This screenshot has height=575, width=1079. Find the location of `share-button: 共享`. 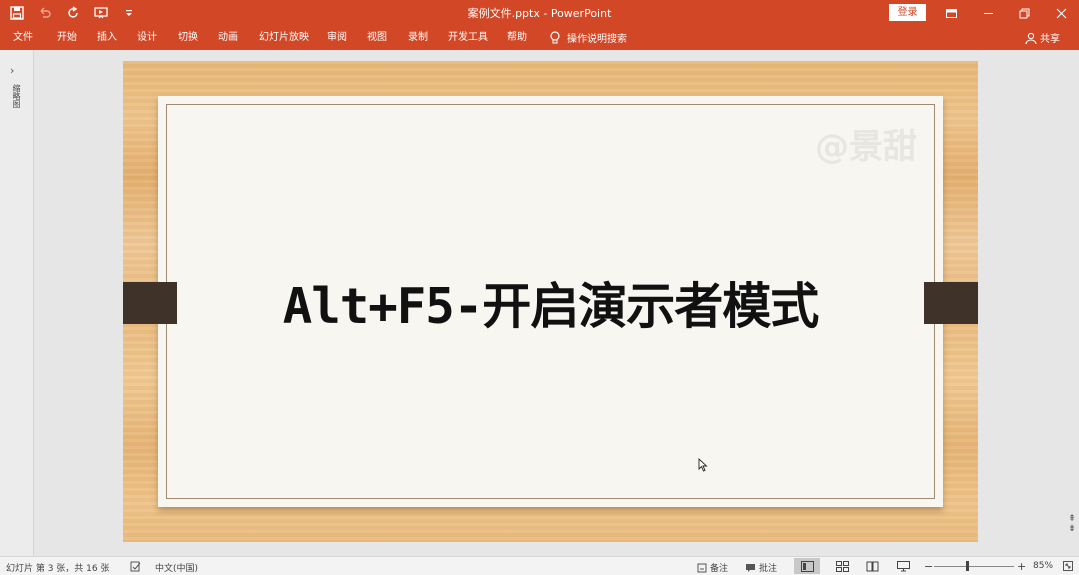

share-button: 共享 is located at coordinates (1042, 37).